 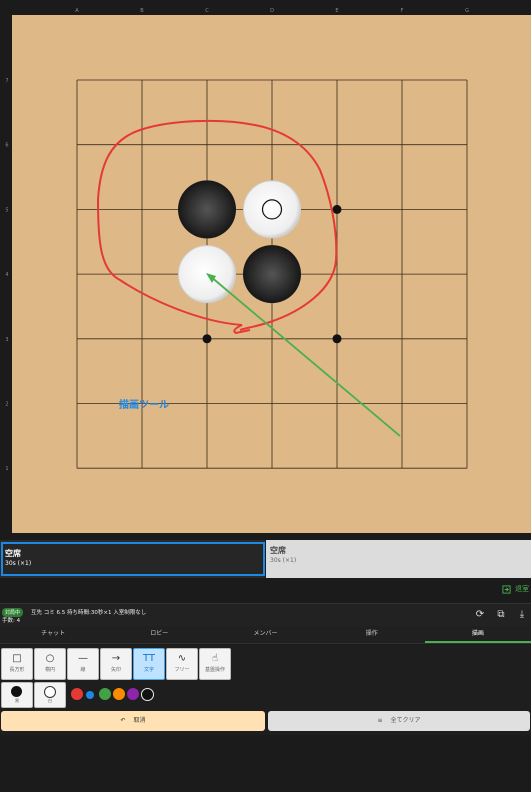 What do you see at coordinates (6, 275) in the screenshot?
I see `row-label-4: 4` at bounding box center [6, 275].